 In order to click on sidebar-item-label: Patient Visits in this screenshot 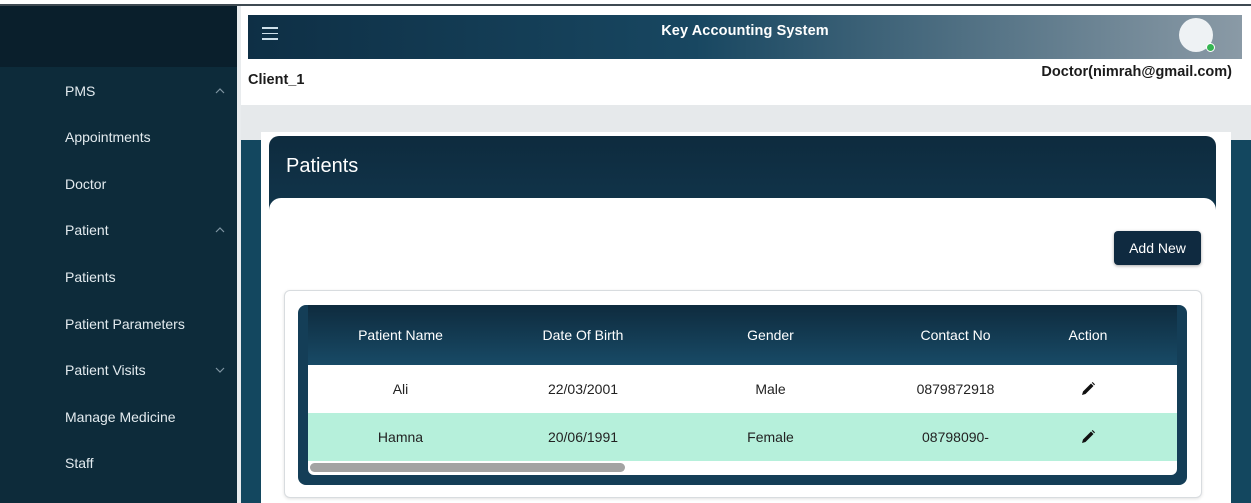, I will do `click(105, 370)`.